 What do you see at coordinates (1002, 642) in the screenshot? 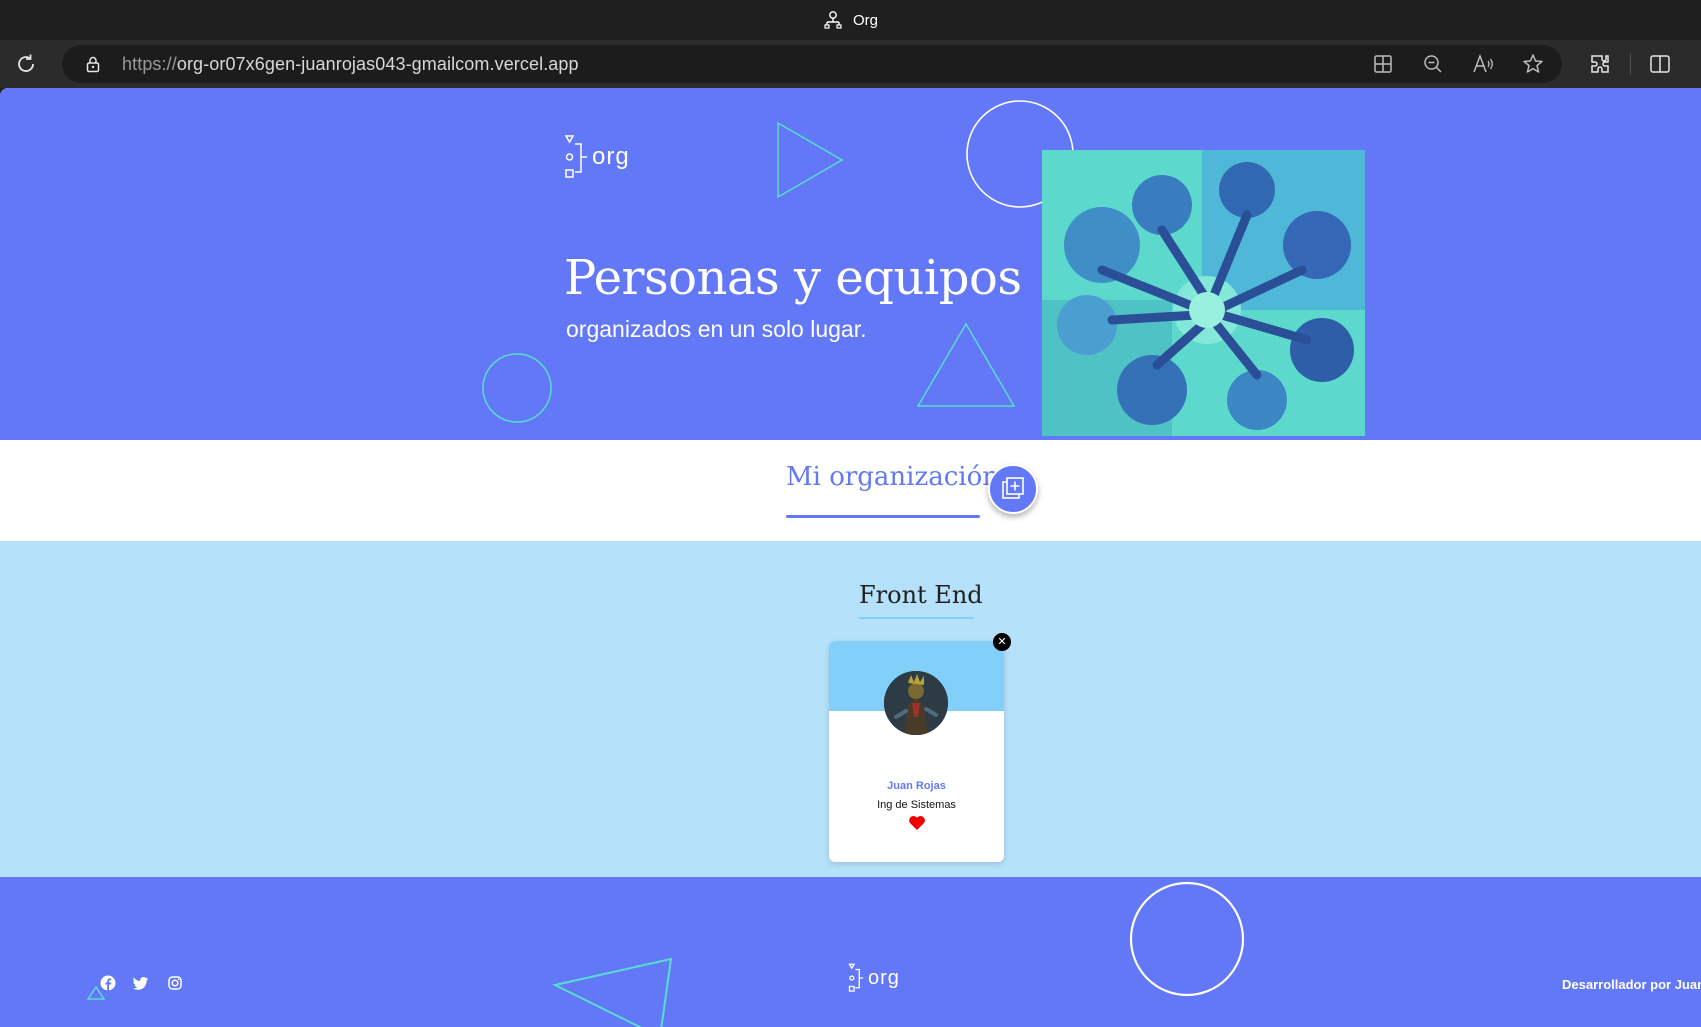
I see `delete-collaborator-button: ✕` at bounding box center [1002, 642].